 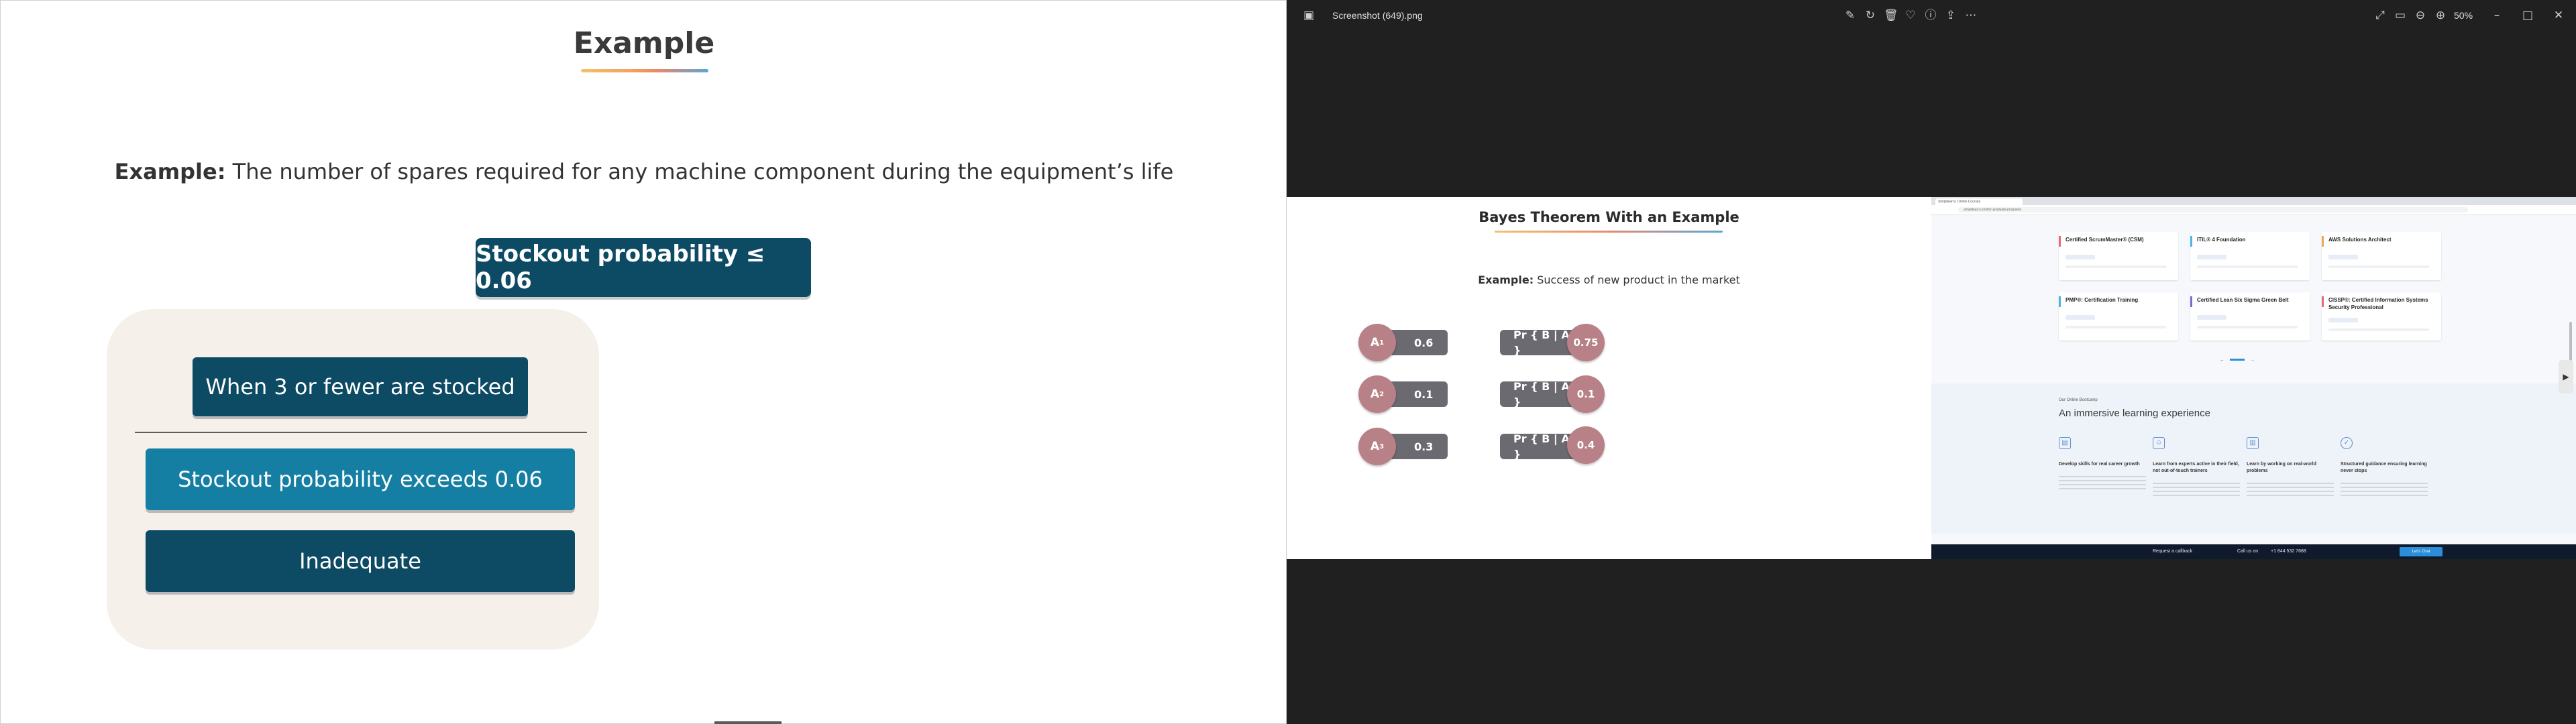 I want to click on edit-icon: ✎, so click(x=1850, y=15).